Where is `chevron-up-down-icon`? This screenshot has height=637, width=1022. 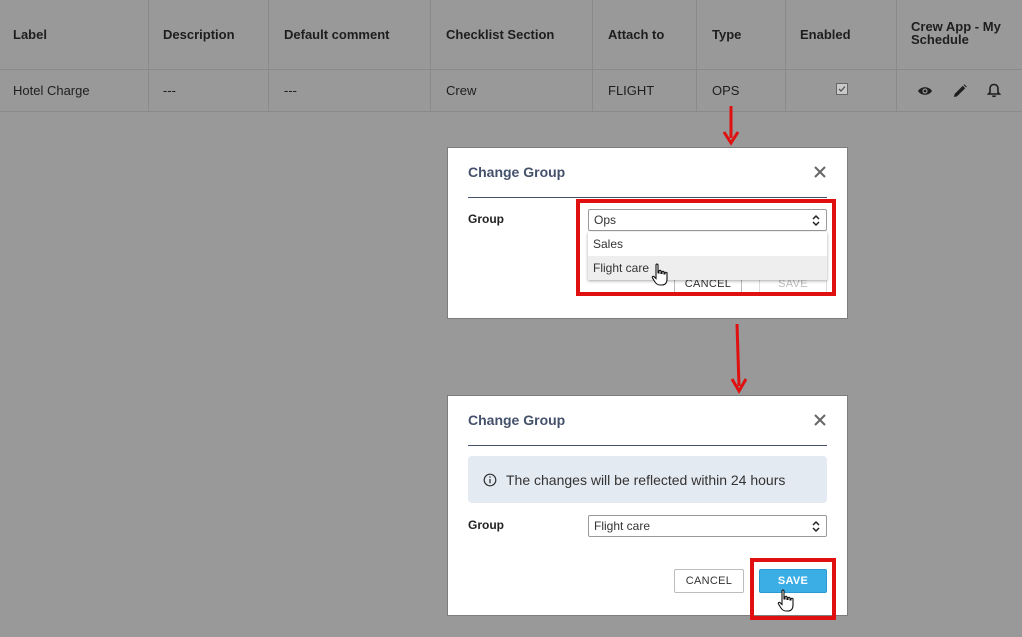
chevron-up-down-icon is located at coordinates (816, 526).